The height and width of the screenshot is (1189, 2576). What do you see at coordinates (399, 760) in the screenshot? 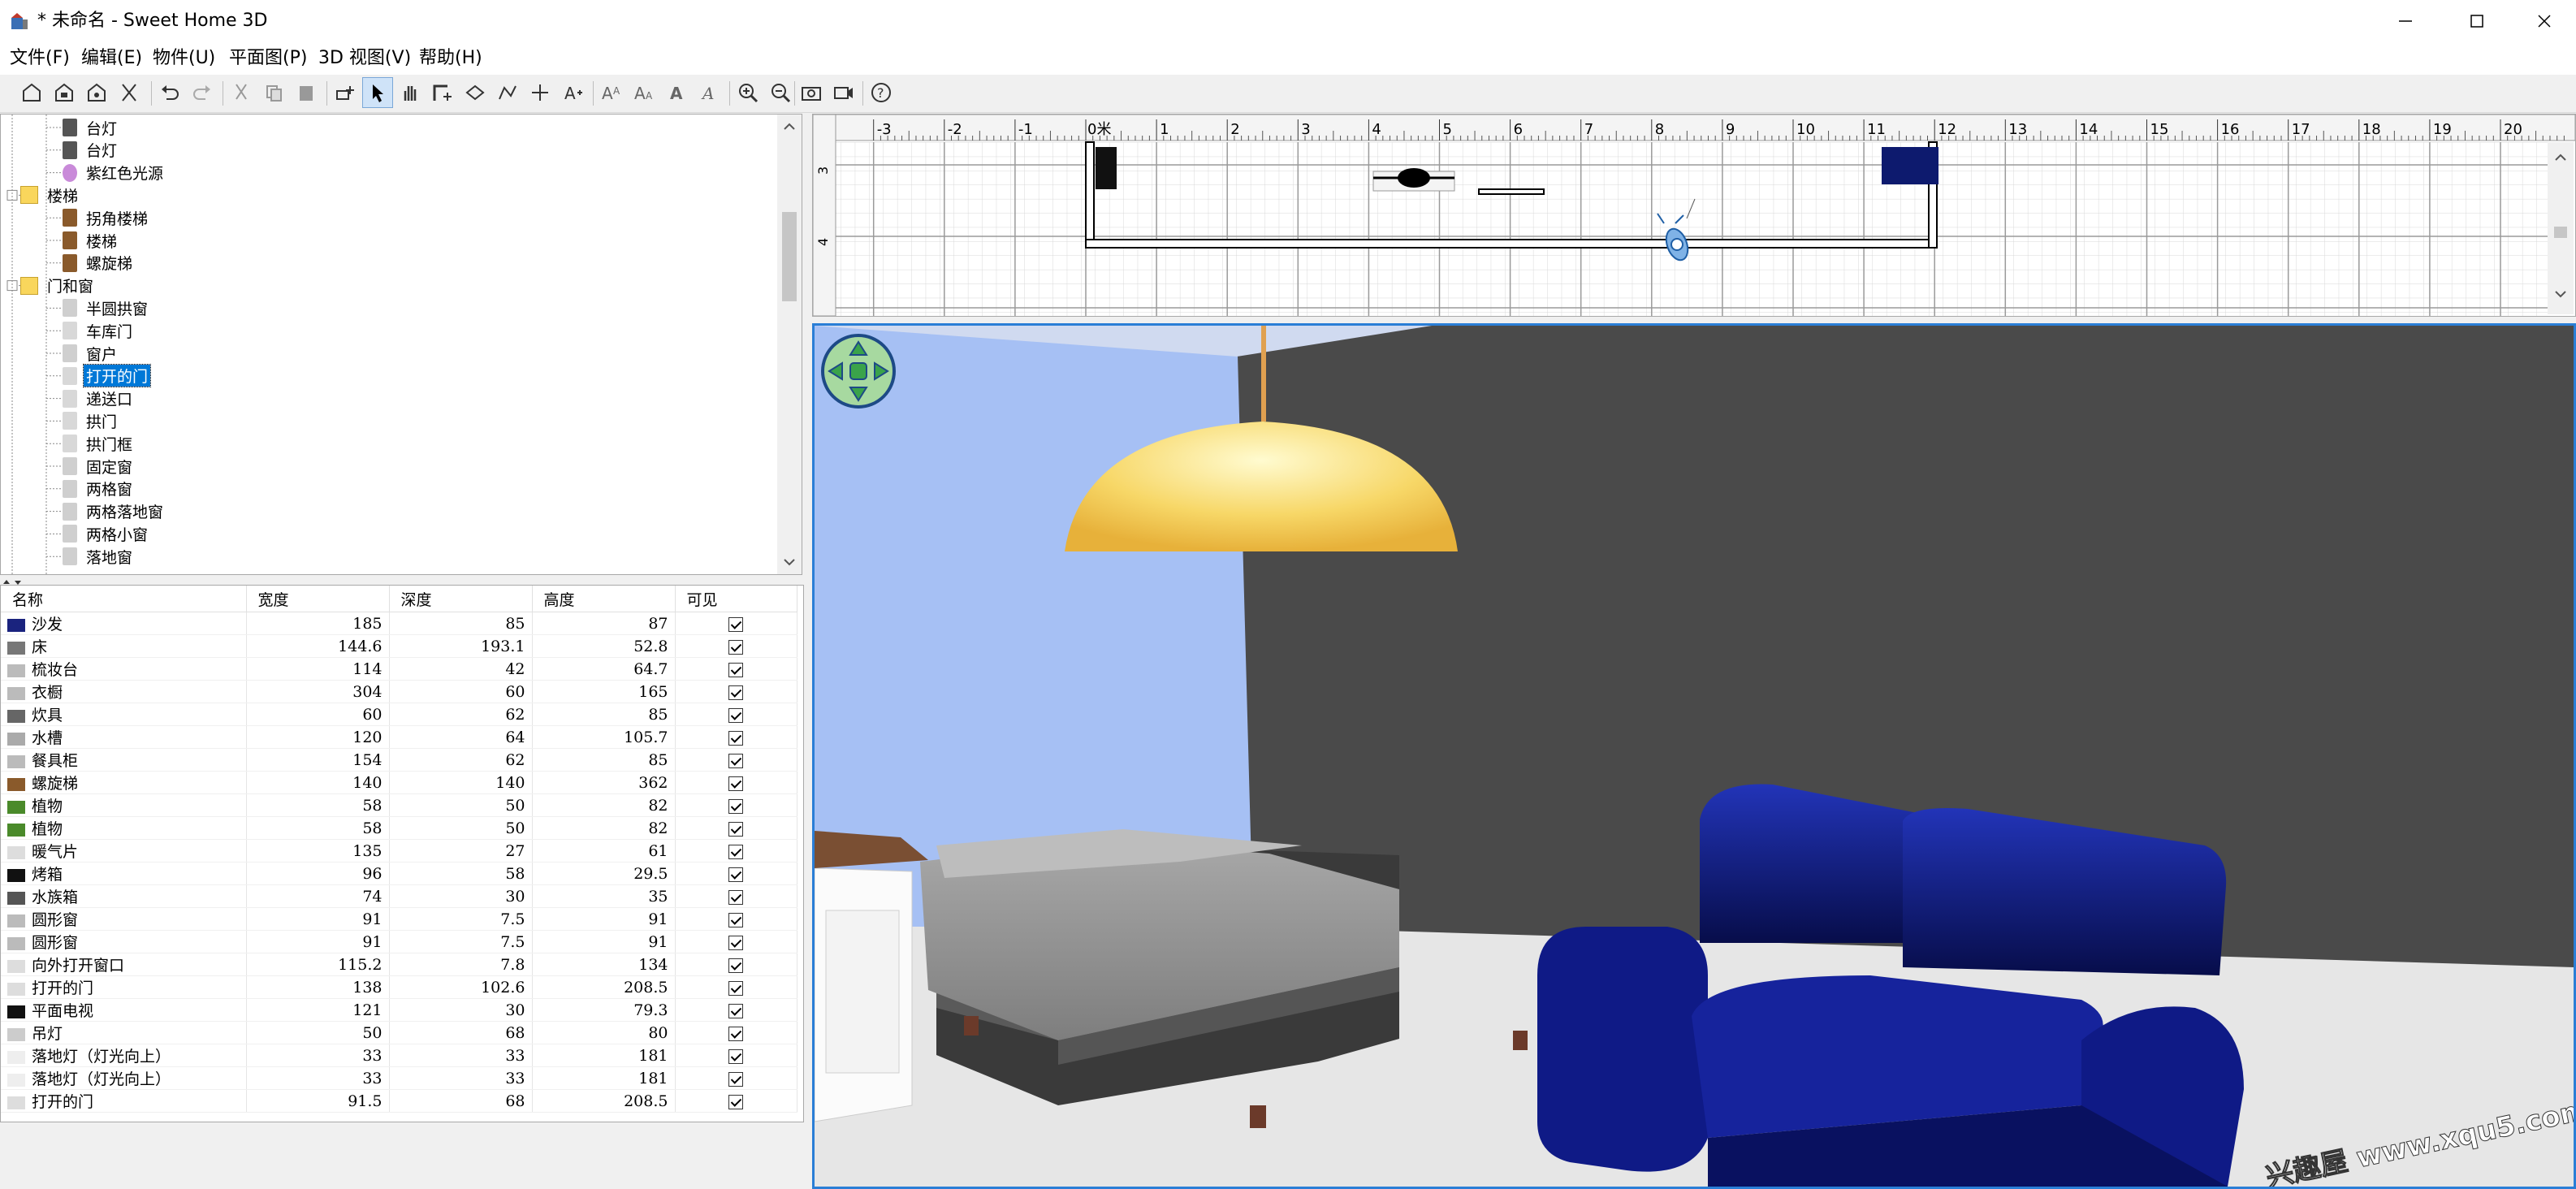
I see `table-row: 餐具柜 154 62 85` at bounding box center [399, 760].